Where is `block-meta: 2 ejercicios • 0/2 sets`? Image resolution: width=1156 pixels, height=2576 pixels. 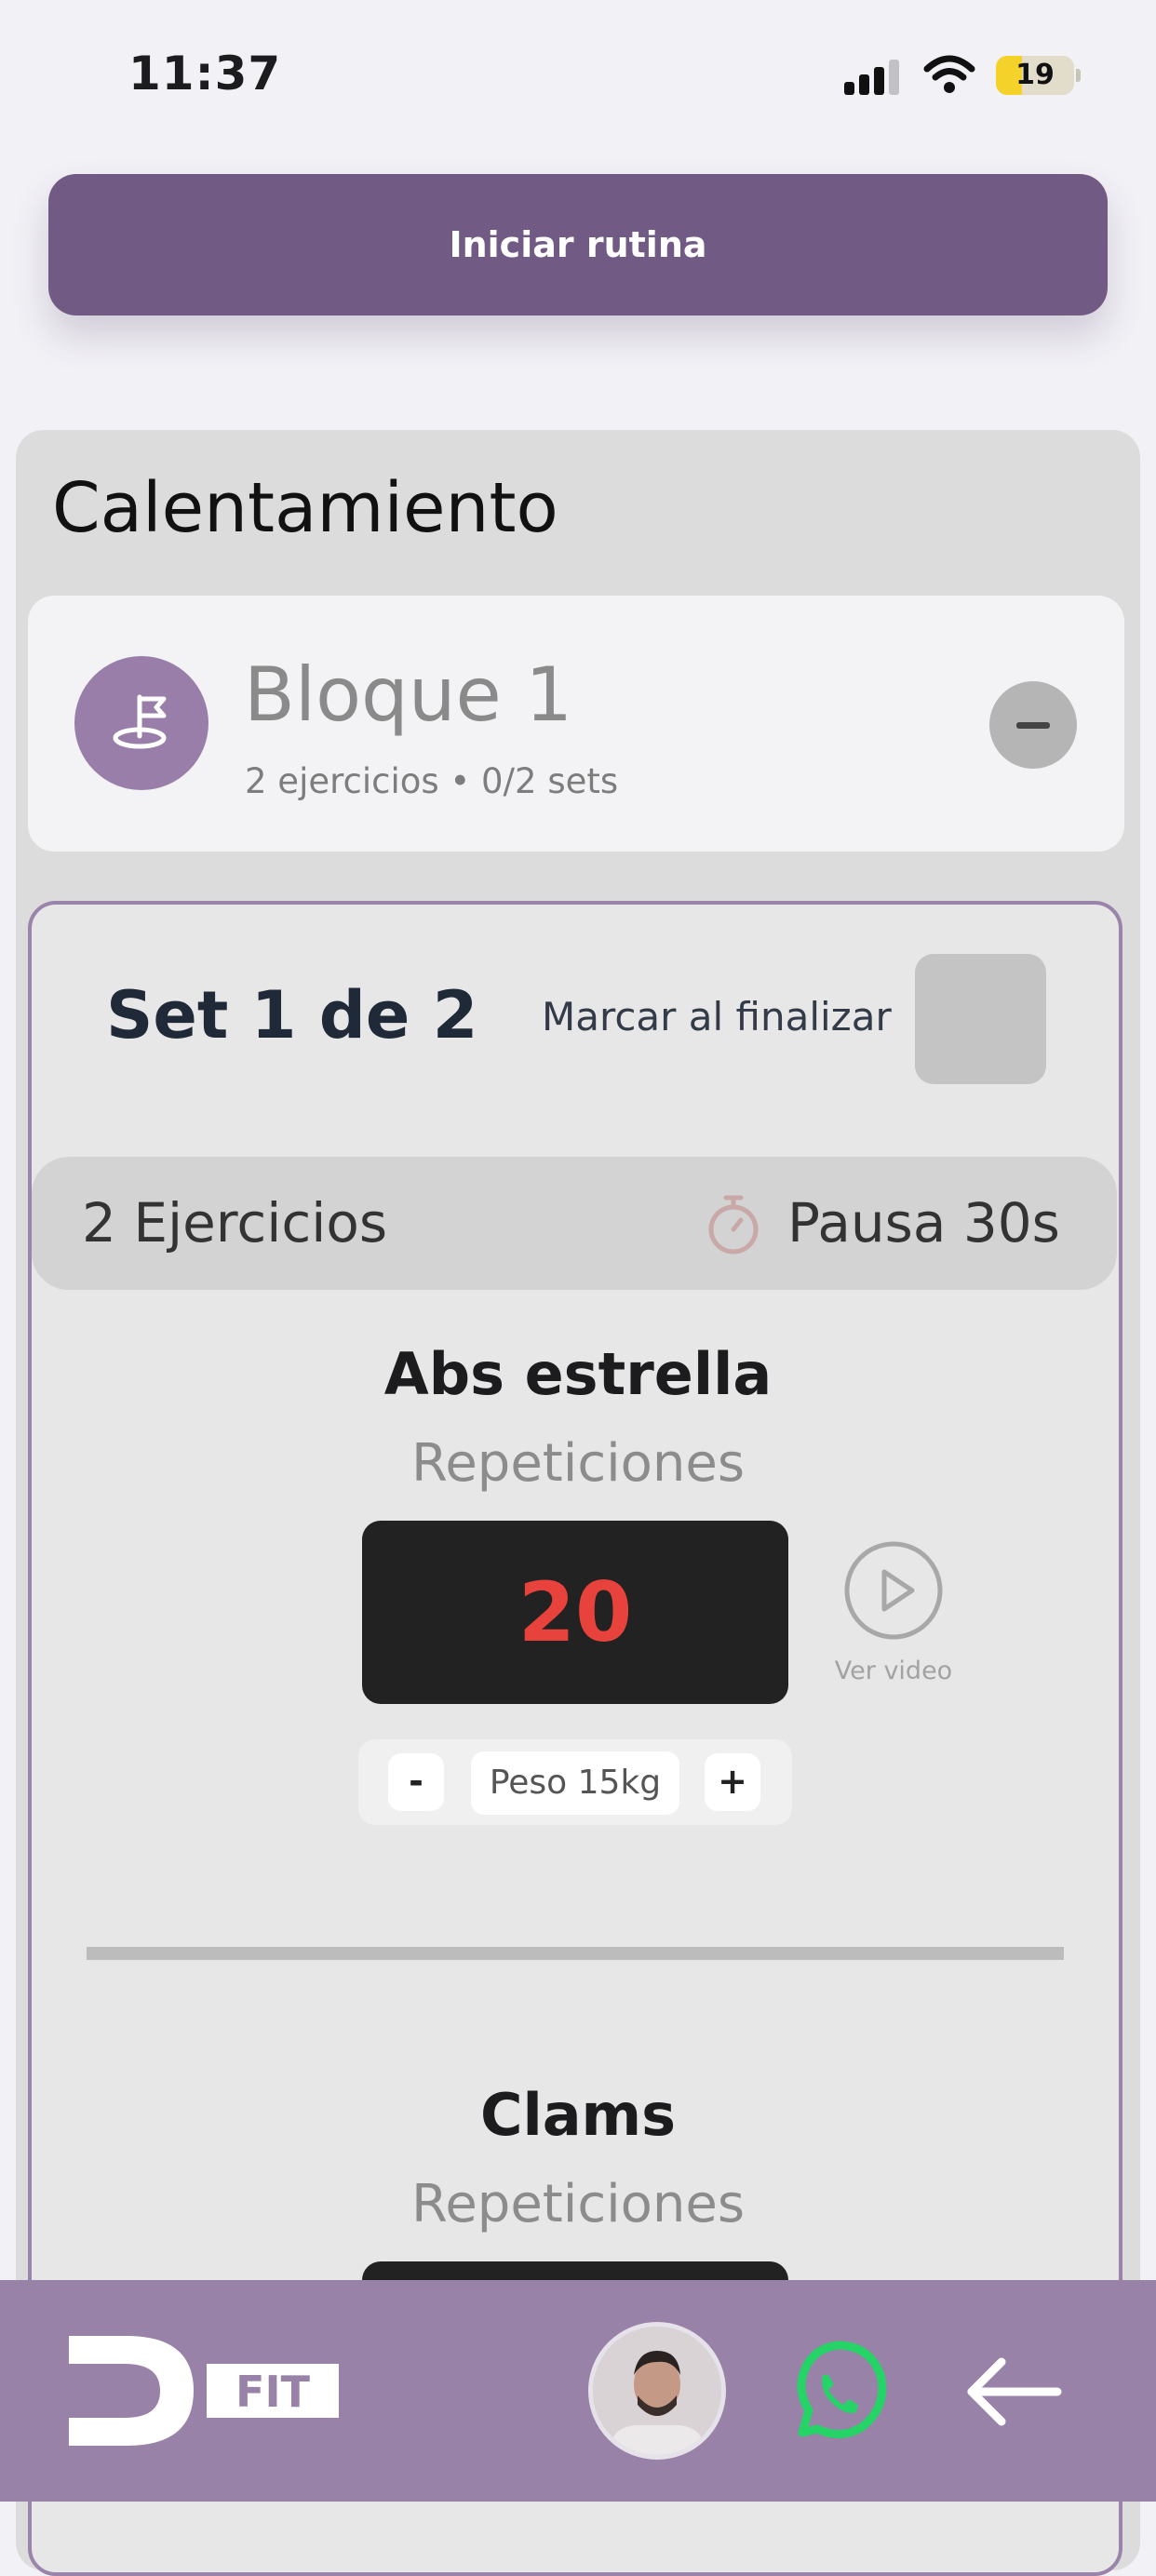
block-meta: 2 ejercicios • 0/2 sets is located at coordinates (432, 781).